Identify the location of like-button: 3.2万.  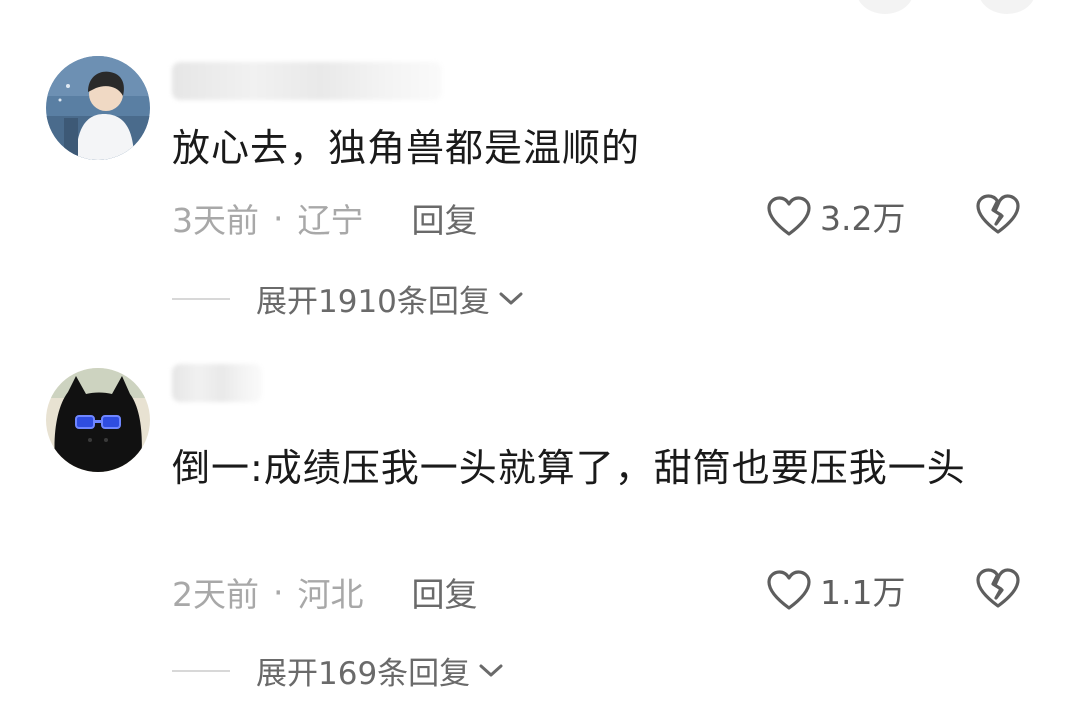
(835, 216).